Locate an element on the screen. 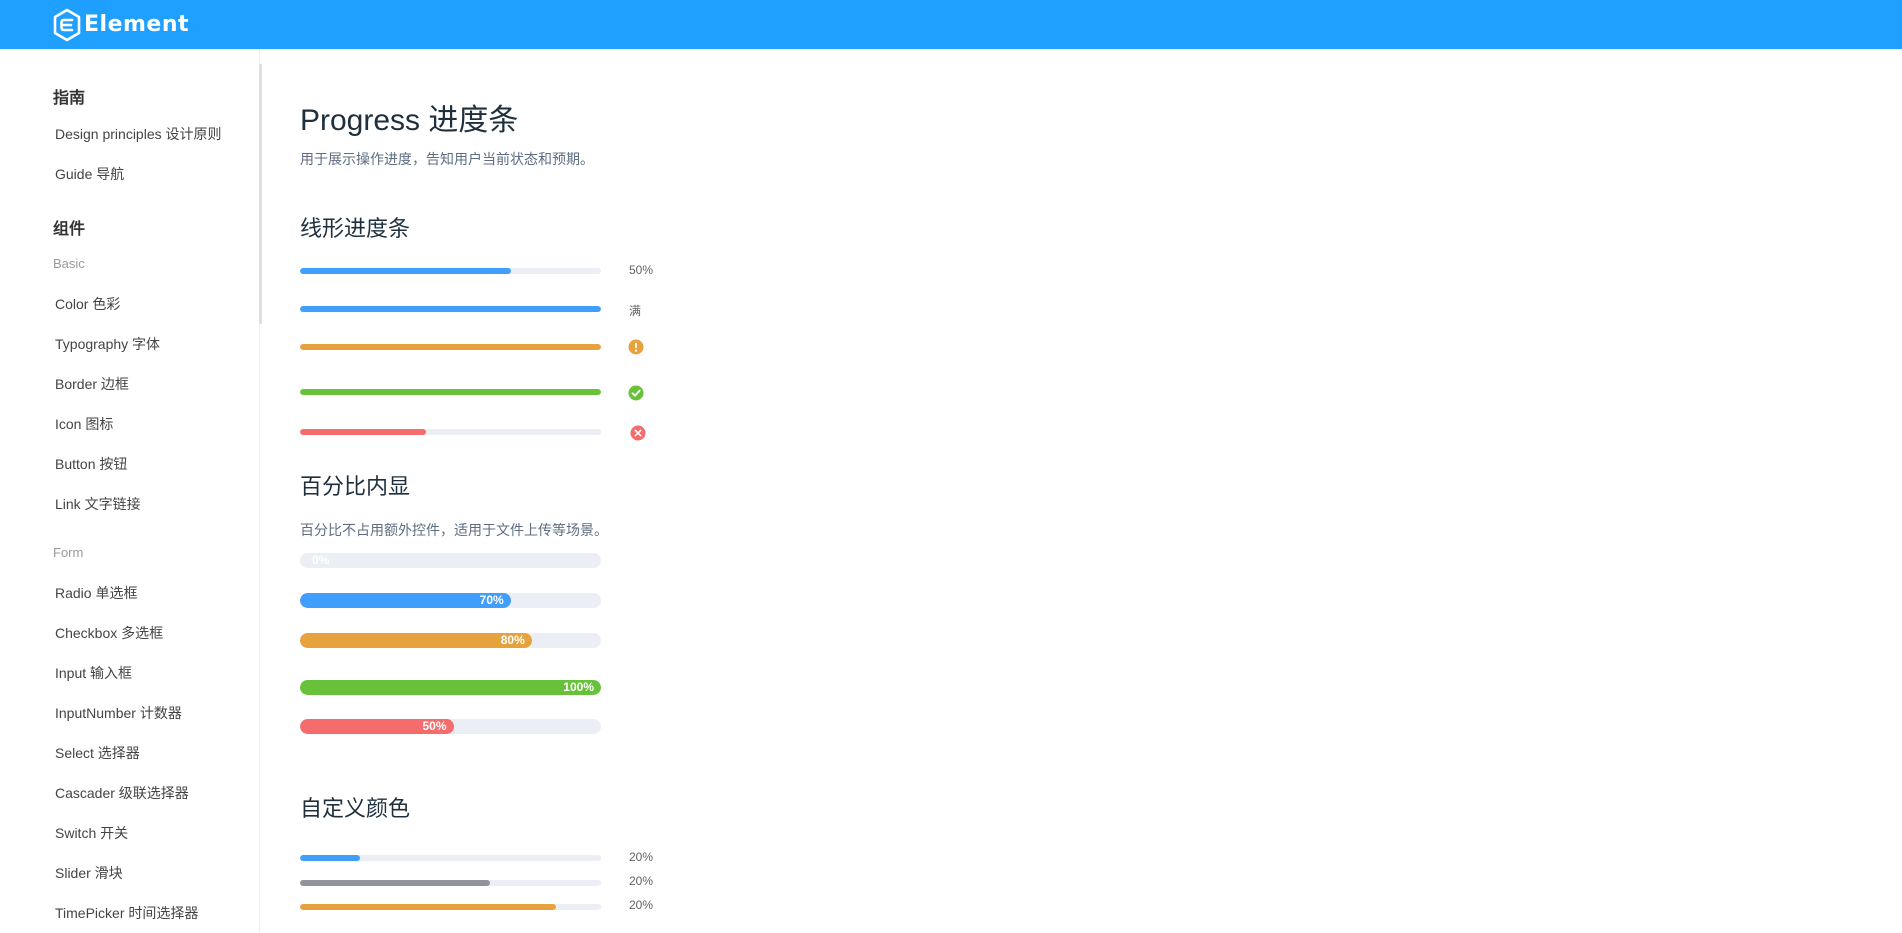 This screenshot has height=933, width=1902. progress-fill: 100% is located at coordinates (450, 687).